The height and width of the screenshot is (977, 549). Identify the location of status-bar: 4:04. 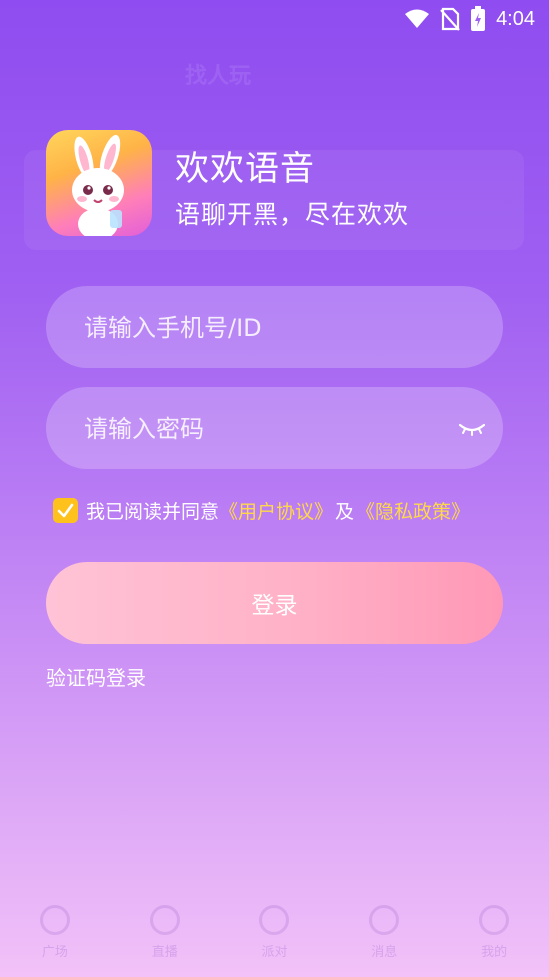
(274, 19).